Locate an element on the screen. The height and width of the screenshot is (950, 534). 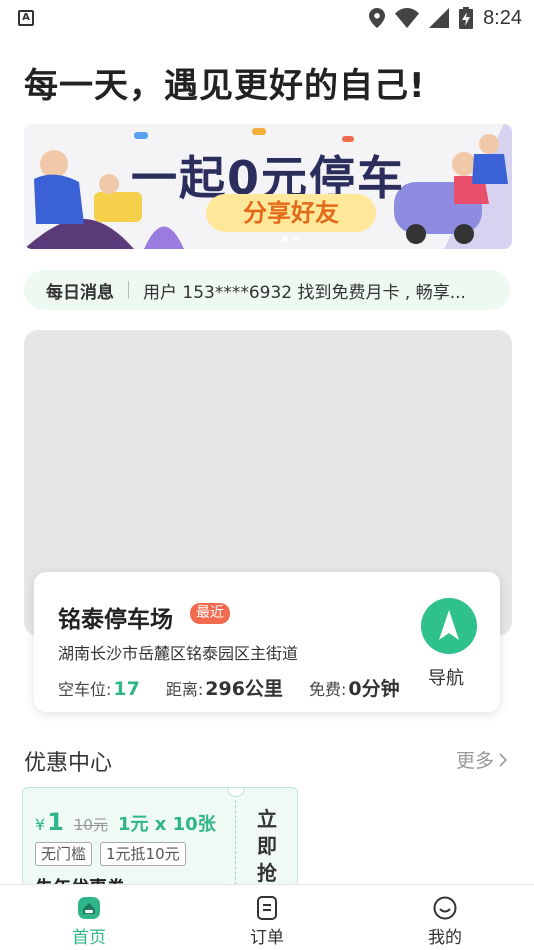
more-label: 更多 is located at coordinates (474, 761).